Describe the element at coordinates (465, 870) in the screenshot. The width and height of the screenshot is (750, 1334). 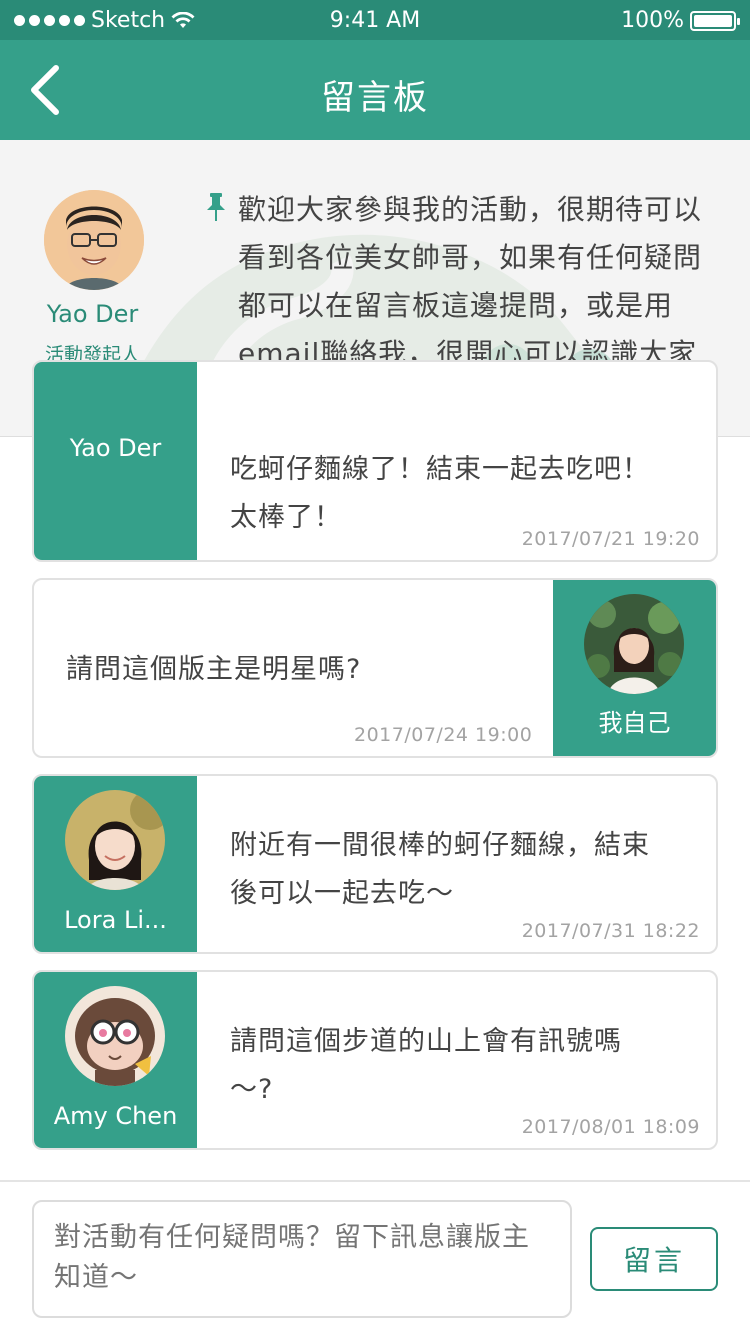
I see `message-text: 附近有一間很棒的蚵仔麵線，結束 後可以一起去吃～` at that location.